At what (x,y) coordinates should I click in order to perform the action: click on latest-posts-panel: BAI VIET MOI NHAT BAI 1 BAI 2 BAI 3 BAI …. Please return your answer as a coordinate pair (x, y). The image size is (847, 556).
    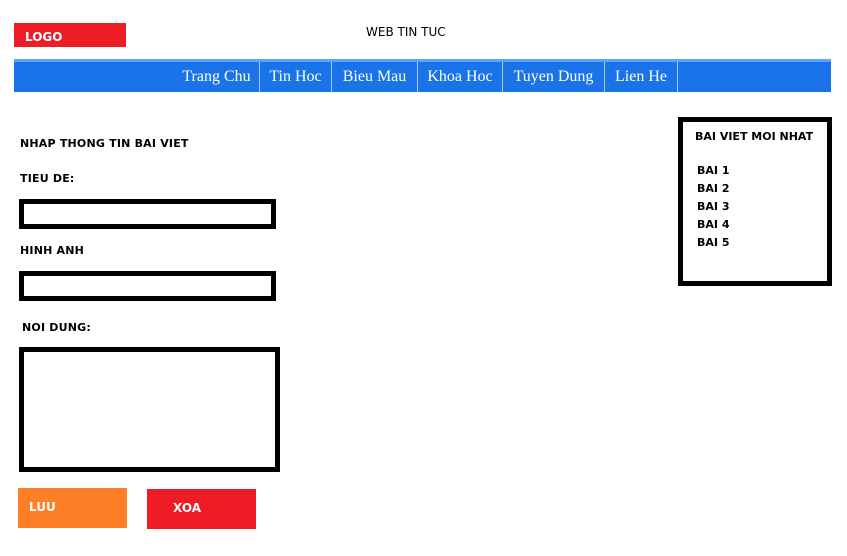
    Looking at the image, I should click on (755, 201).